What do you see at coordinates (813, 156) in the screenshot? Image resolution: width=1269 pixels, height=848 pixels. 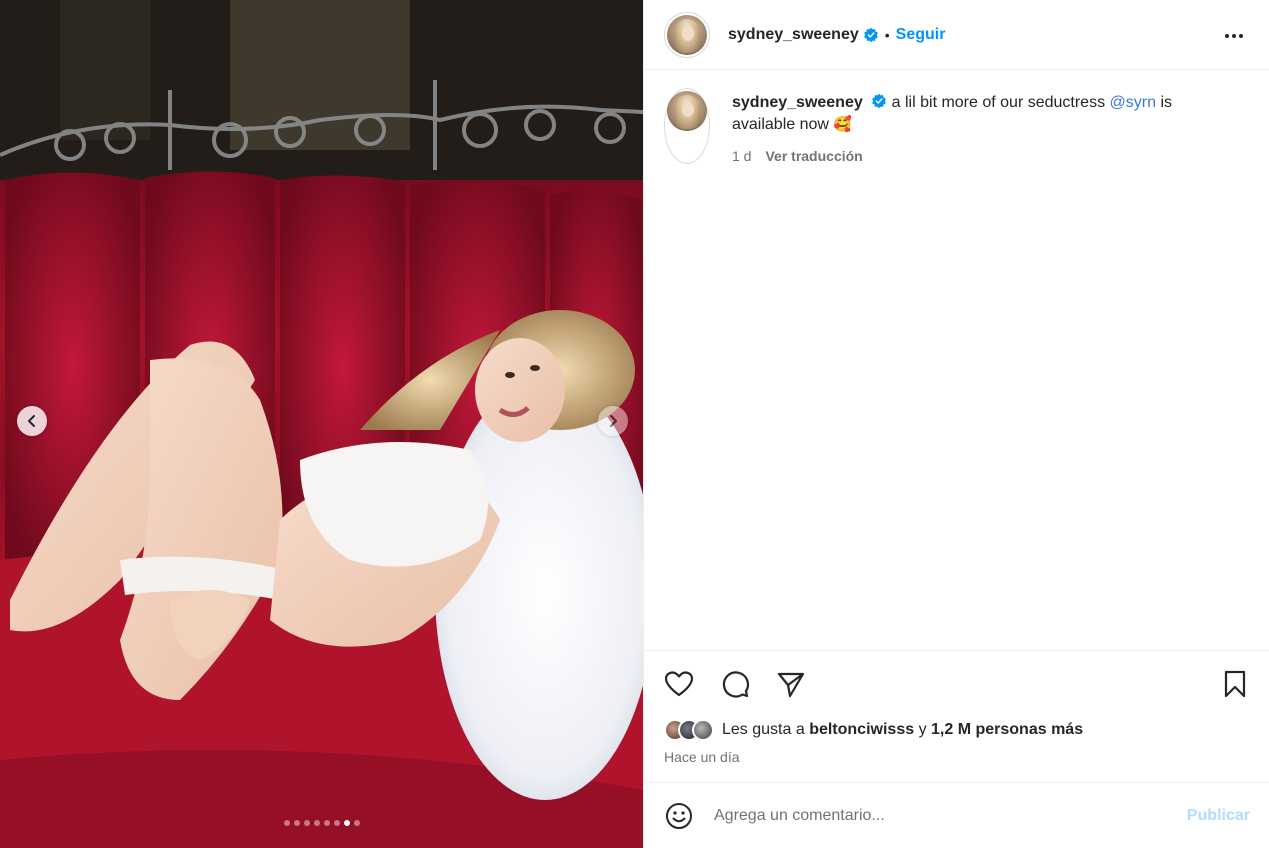 I see `translate-button: Ver traducción` at bounding box center [813, 156].